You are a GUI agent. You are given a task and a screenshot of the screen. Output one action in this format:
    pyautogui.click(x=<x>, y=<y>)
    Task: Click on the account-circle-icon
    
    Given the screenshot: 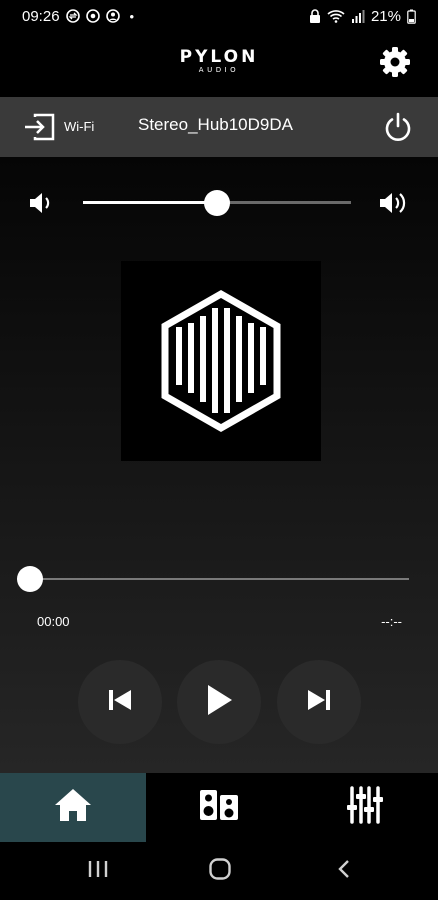 What is the action you would take?
    pyautogui.click(x=112, y=16)
    